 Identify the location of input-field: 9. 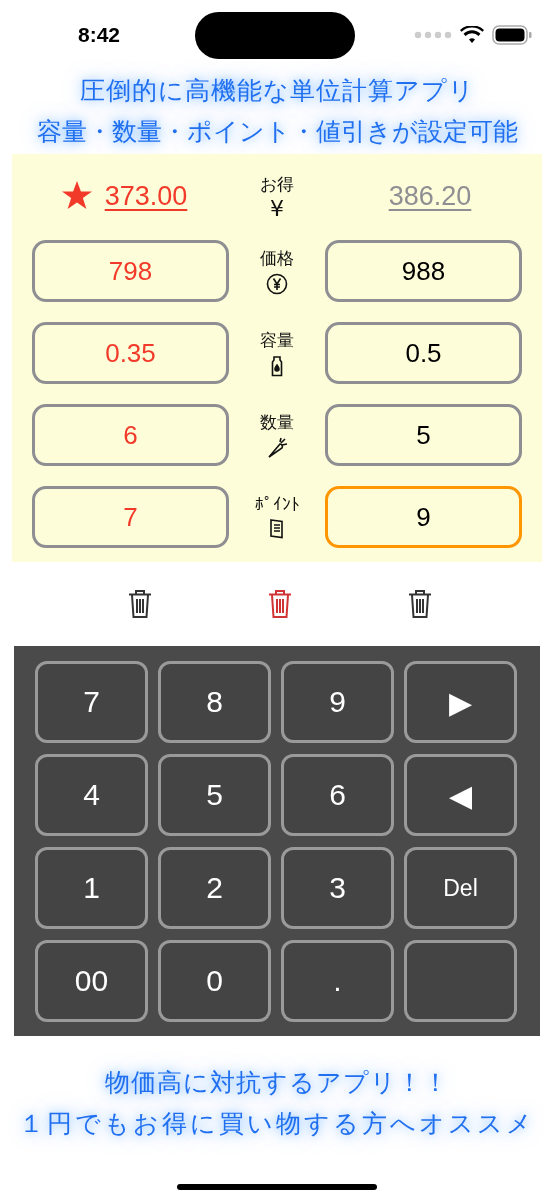
(423, 517).